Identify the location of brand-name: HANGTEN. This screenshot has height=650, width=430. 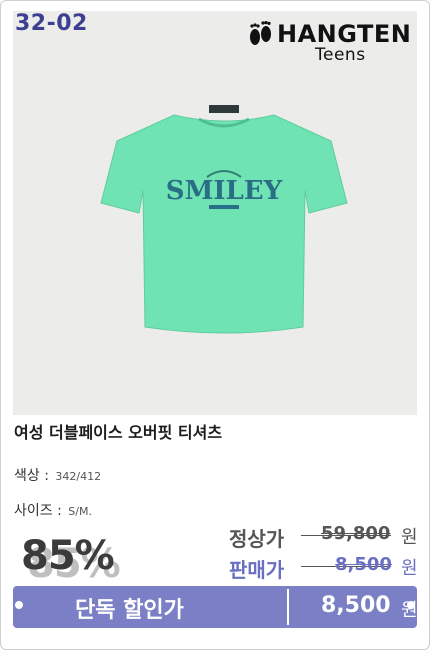
(344, 34).